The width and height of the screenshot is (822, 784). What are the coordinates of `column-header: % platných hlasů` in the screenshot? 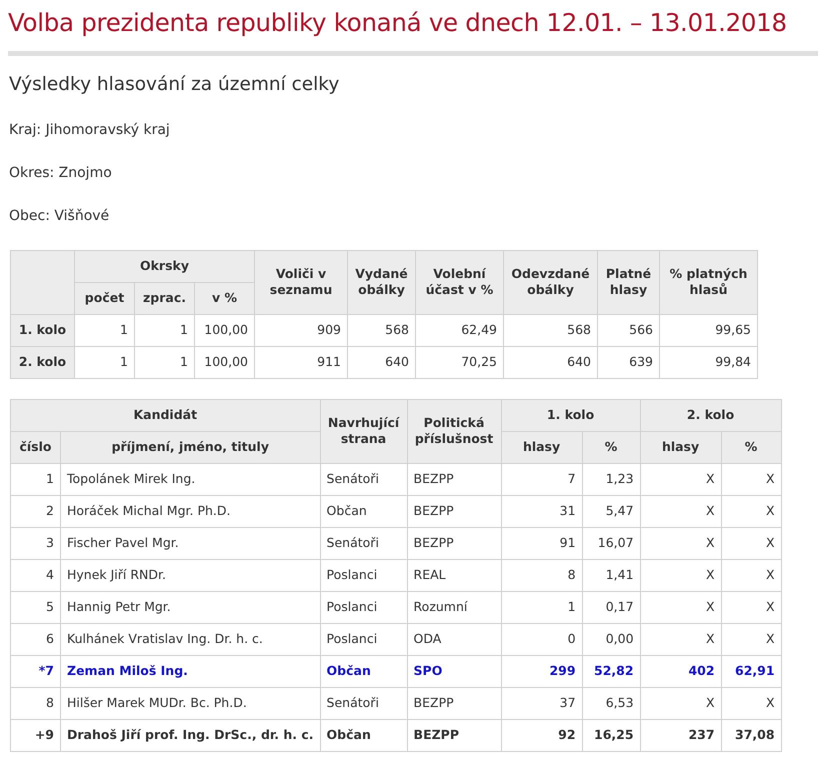 It's located at (709, 282).